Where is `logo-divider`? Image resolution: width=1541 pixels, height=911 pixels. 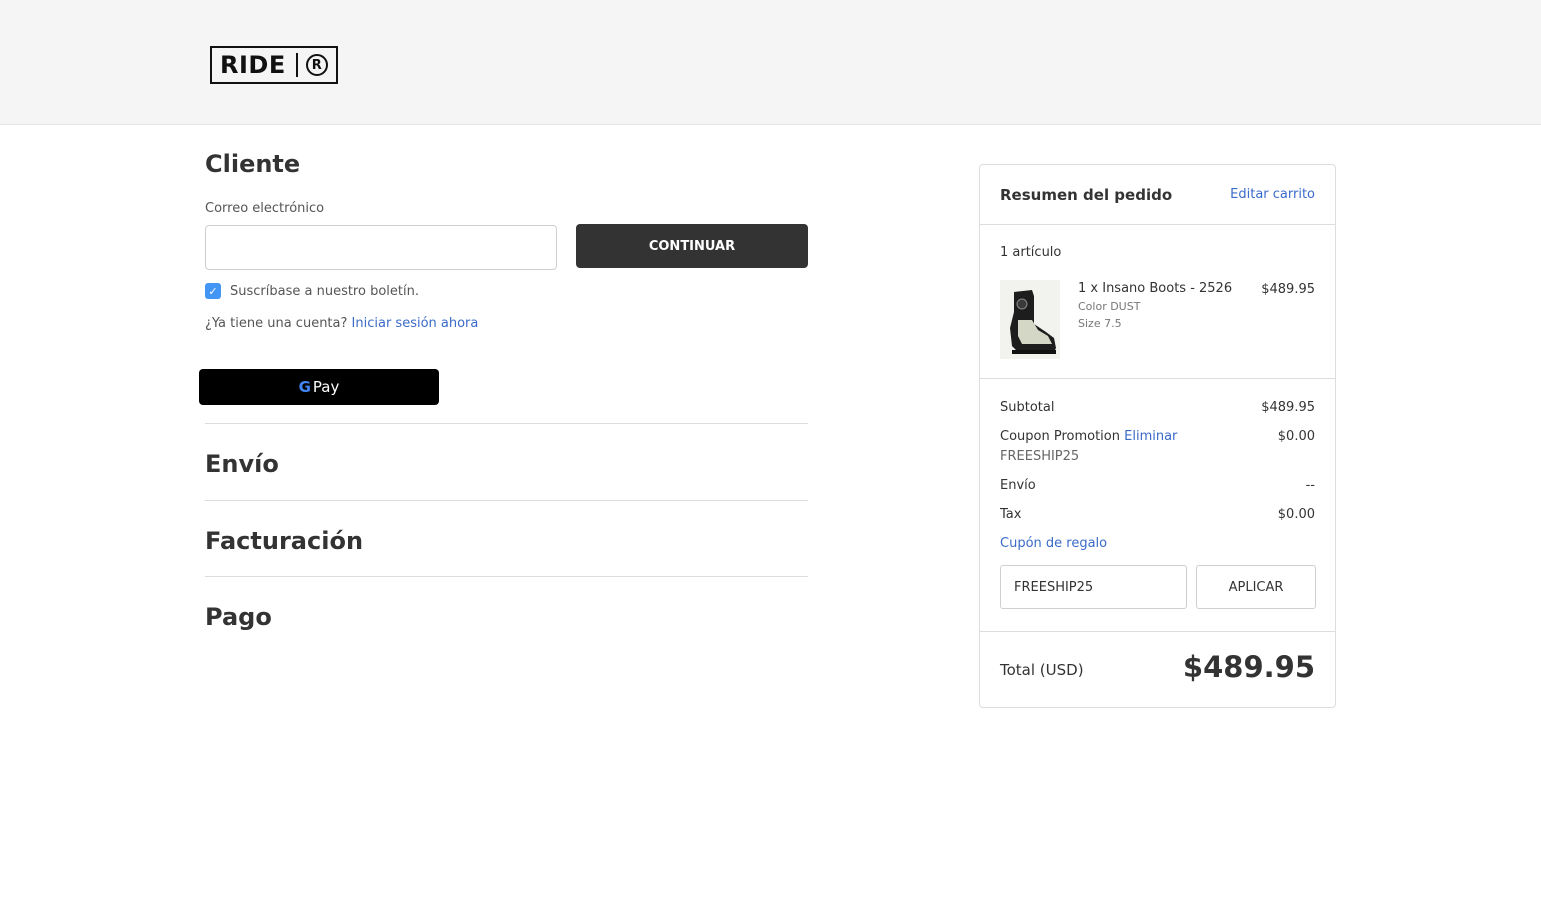 logo-divider is located at coordinates (296, 65).